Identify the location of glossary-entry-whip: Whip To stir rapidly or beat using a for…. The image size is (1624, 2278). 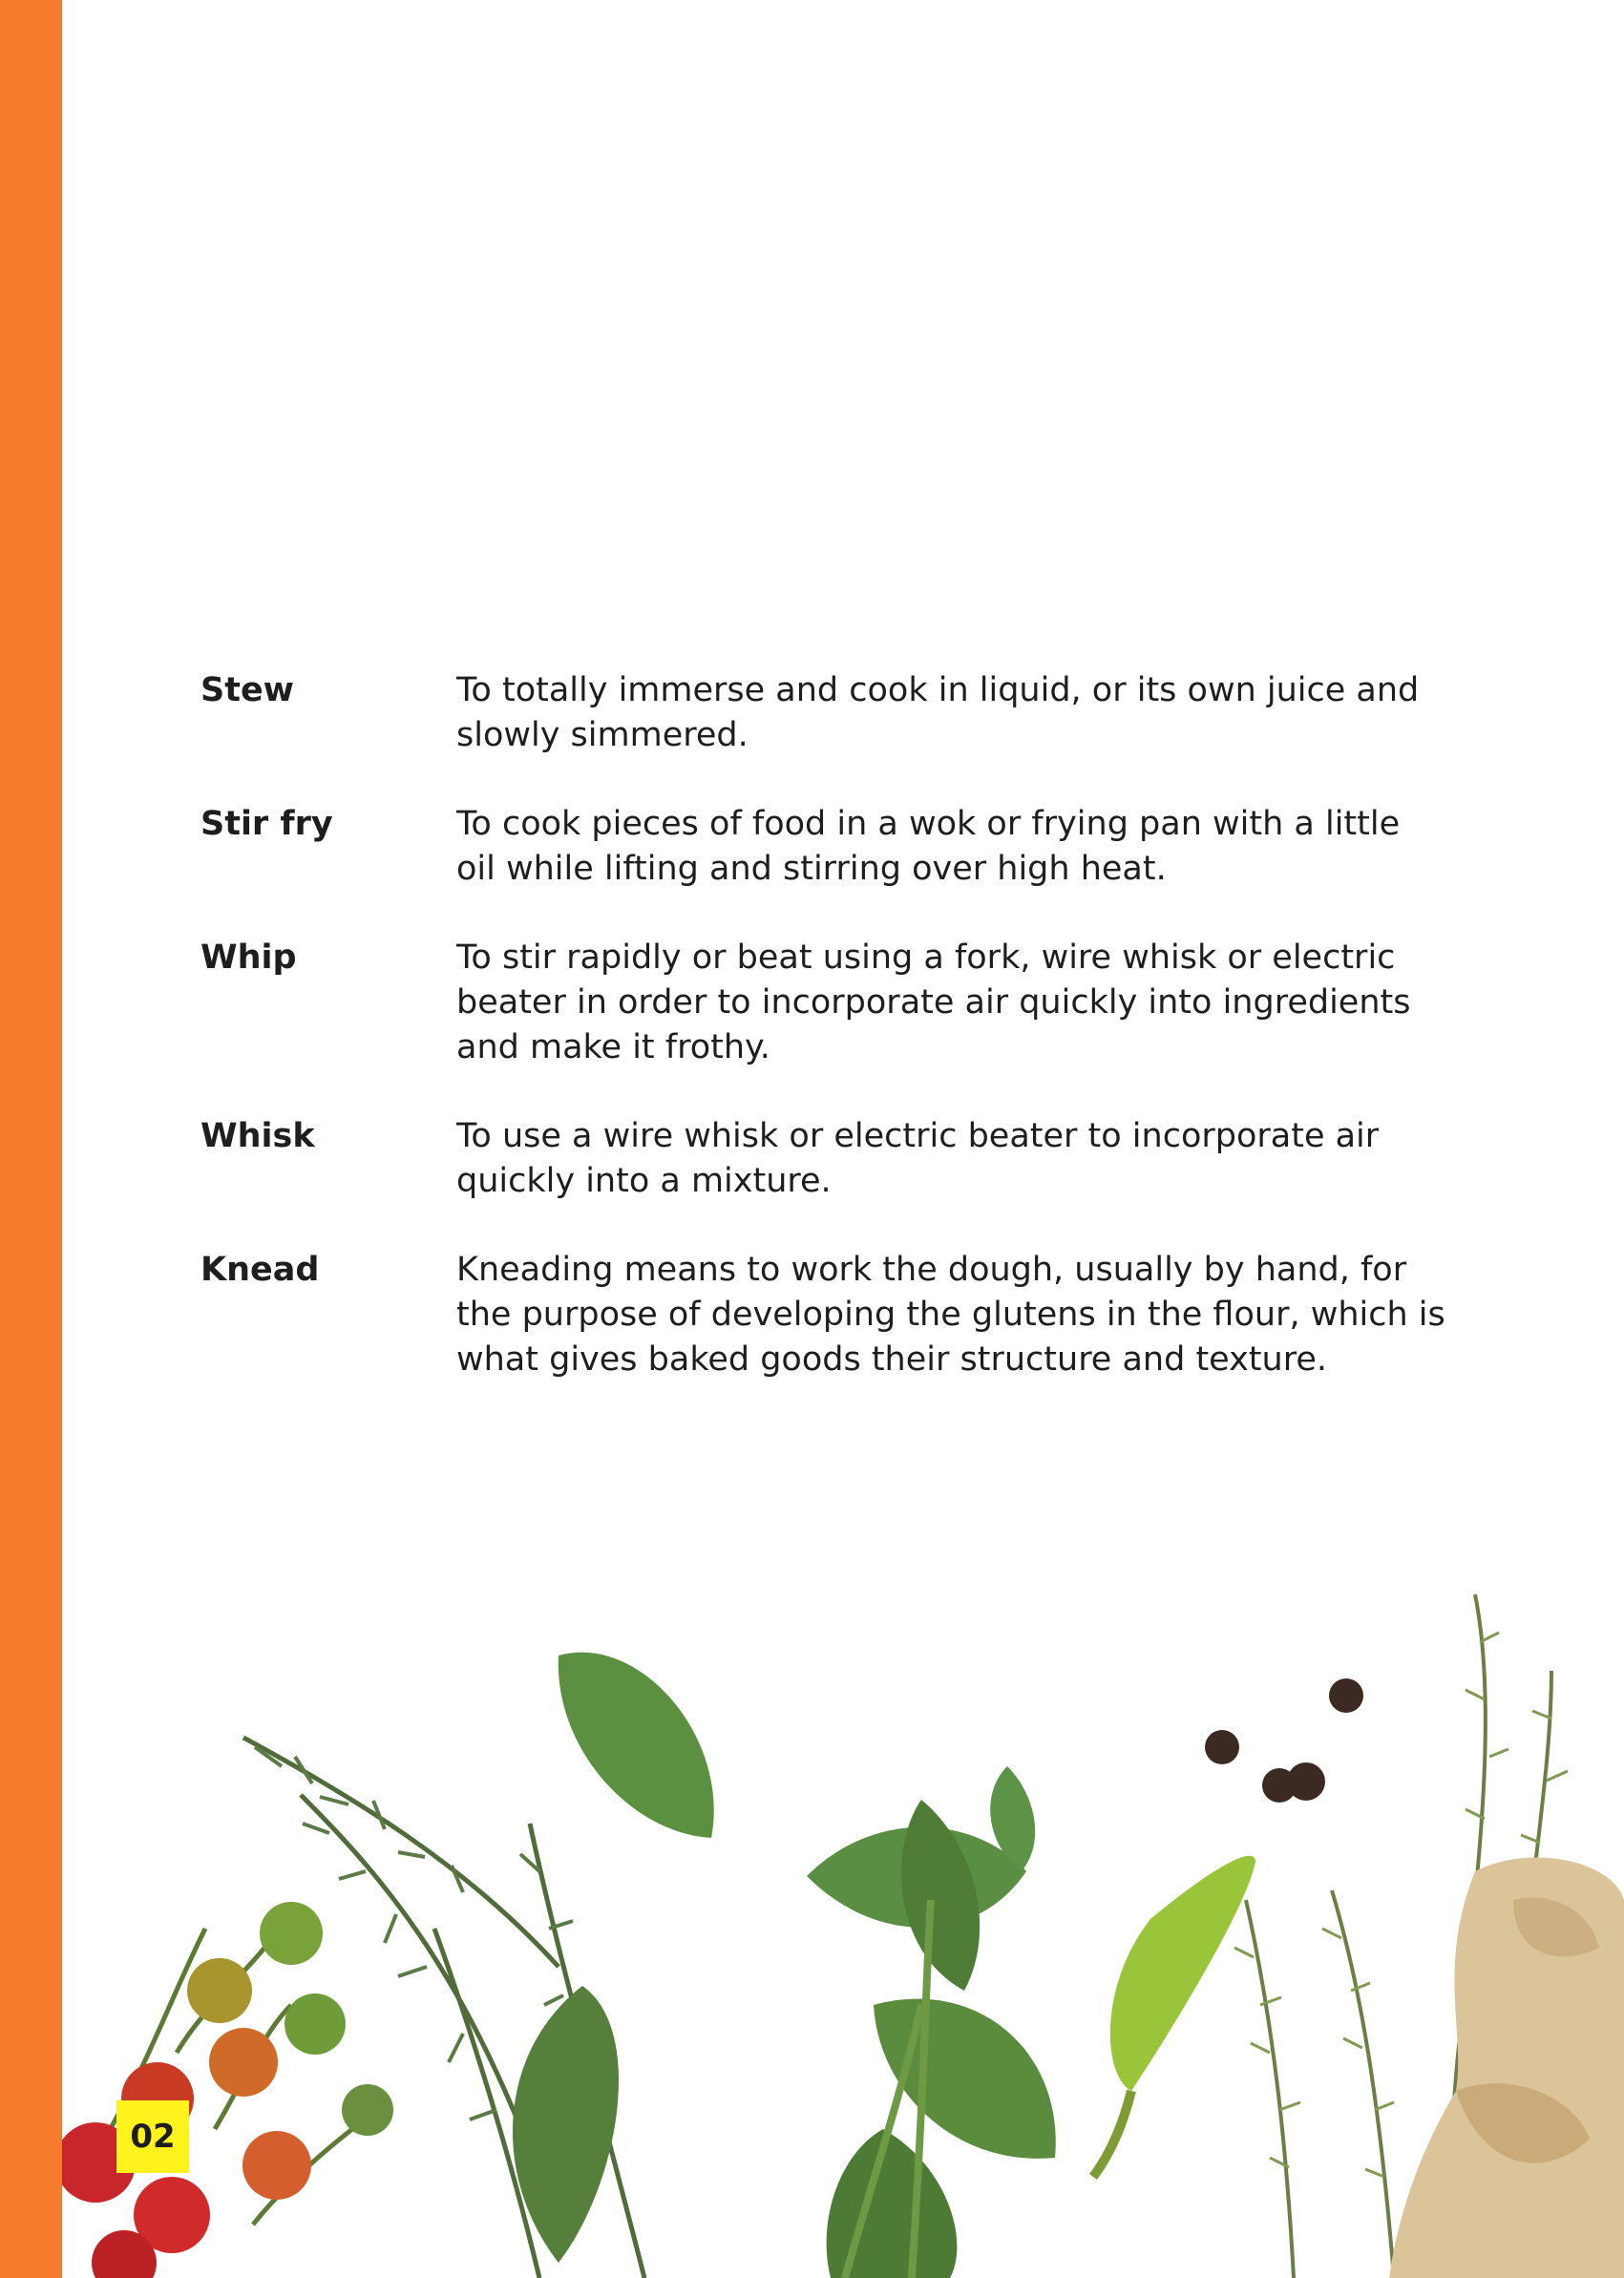
(830, 1003).